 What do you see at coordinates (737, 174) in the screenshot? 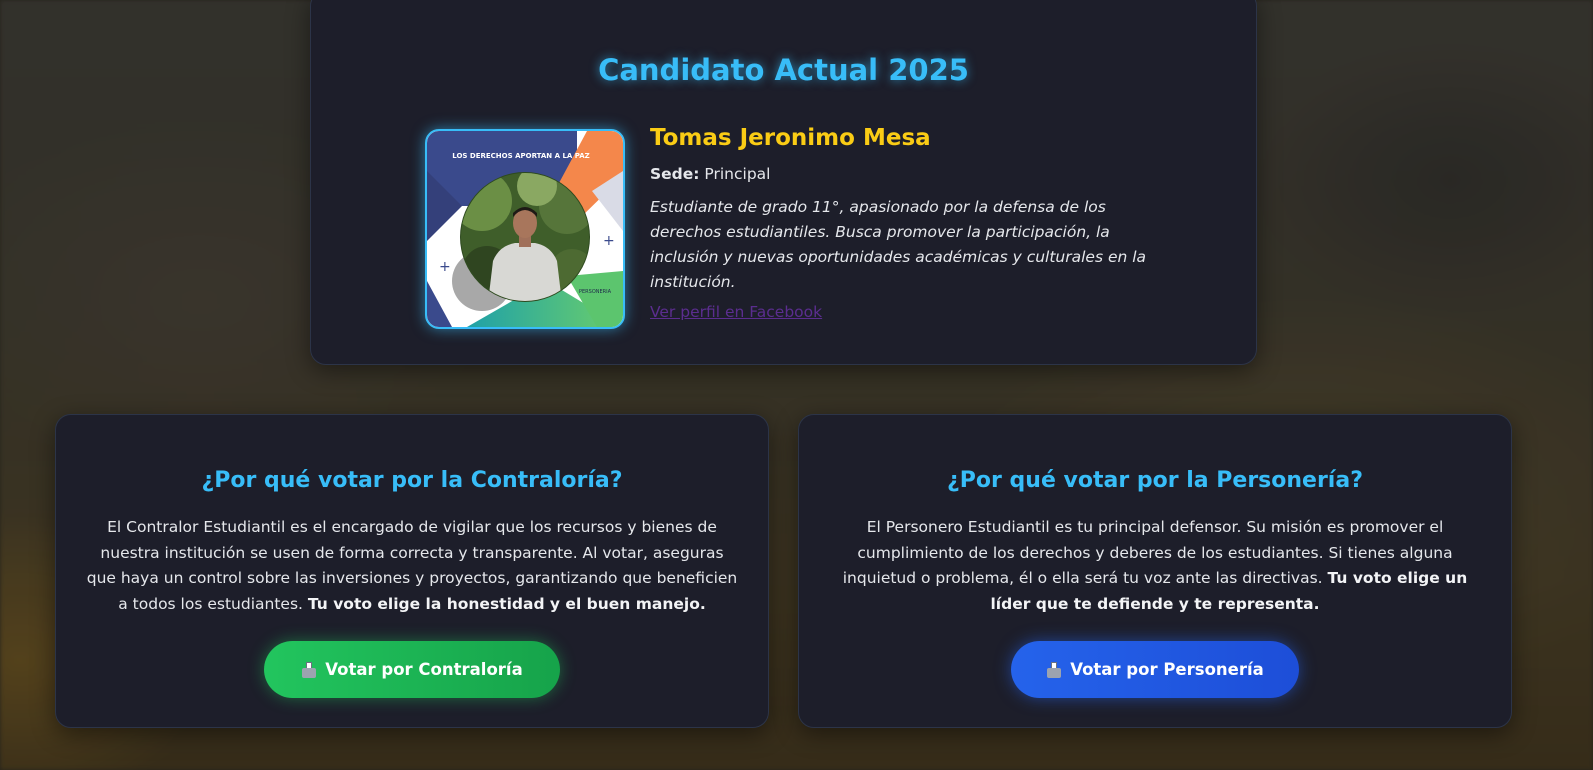
I see `sede-value: Principal` at bounding box center [737, 174].